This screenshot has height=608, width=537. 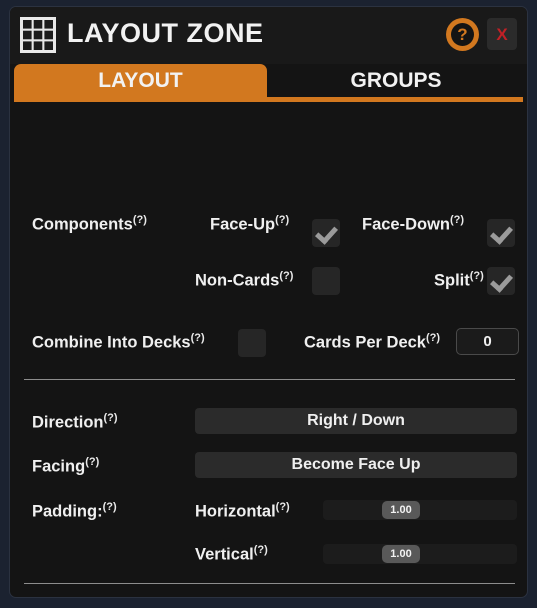 What do you see at coordinates (68, 422) in the screenshot?
I see `direction-label-text: Direction` at bounding box center [68, 422].